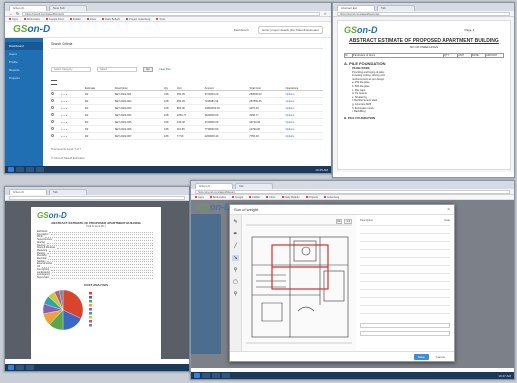 This screenshot has width=517, height=383. I want to click on save-button: Save, so click(421, 356).